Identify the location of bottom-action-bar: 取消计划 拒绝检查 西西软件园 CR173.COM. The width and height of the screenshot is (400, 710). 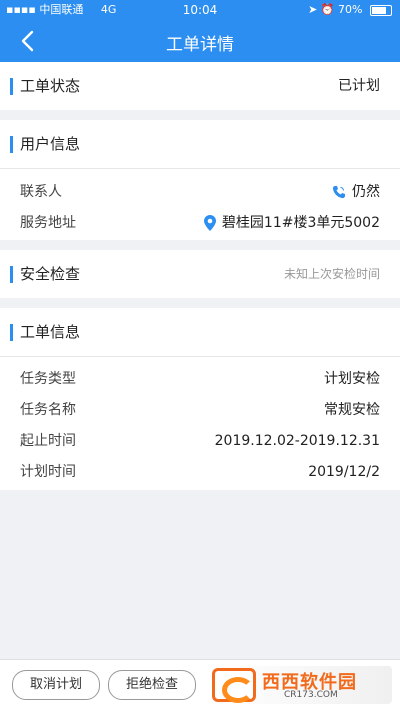
(200, 684).